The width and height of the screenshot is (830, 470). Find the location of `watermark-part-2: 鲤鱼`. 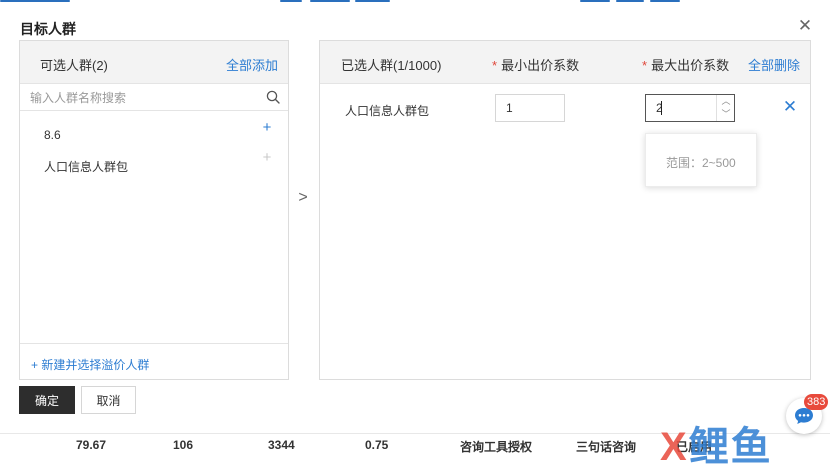

watermark-part-2: 鲤鱼 is located at coordinates (730, 447).